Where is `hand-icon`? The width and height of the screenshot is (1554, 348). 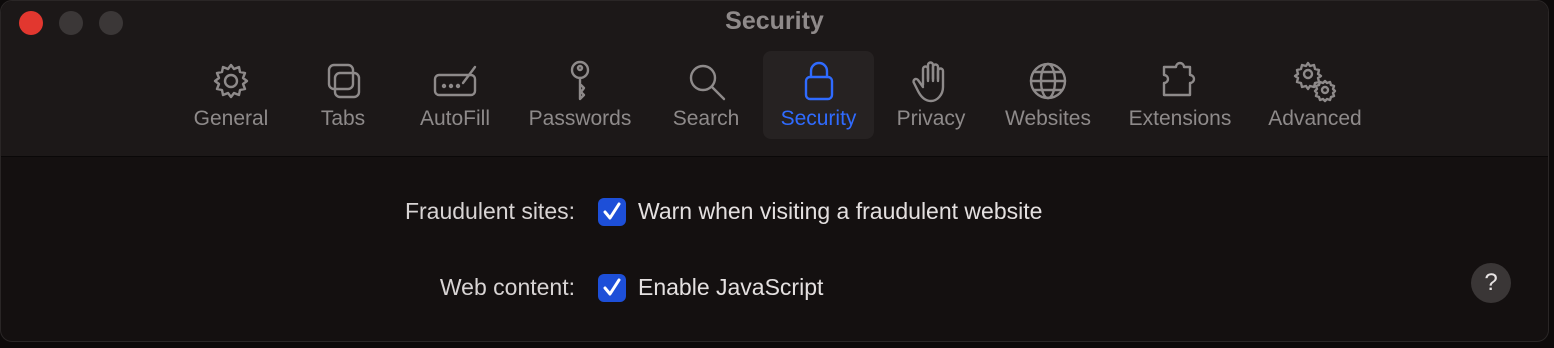
hand-icon is located at coordinates (928, 82).